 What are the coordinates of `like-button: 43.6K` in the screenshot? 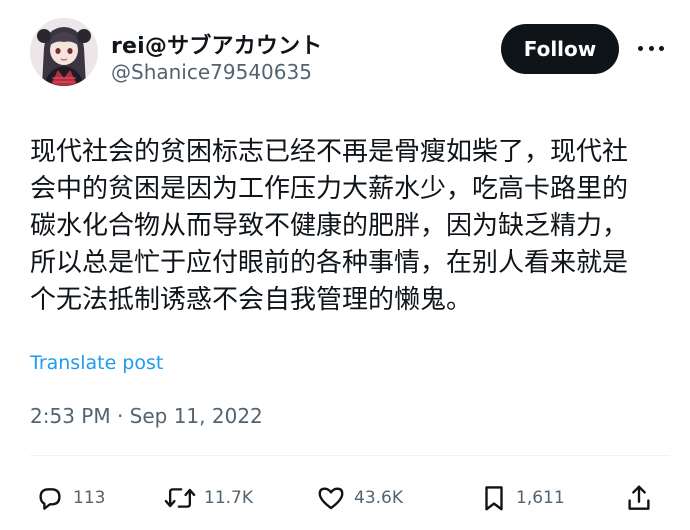 It's located at (359, 498).